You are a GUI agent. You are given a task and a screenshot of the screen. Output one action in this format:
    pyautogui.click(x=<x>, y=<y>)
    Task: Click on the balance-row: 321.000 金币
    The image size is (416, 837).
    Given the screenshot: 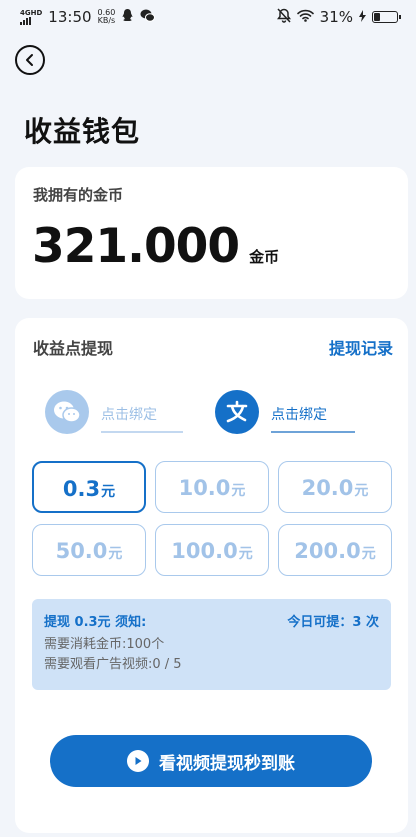 What is the action you would take?
    pyautogui.click(x=155, y=246)
    